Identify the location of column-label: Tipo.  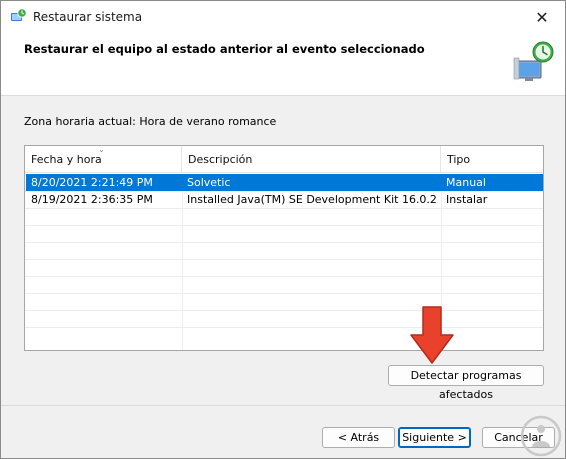
(459, 159).